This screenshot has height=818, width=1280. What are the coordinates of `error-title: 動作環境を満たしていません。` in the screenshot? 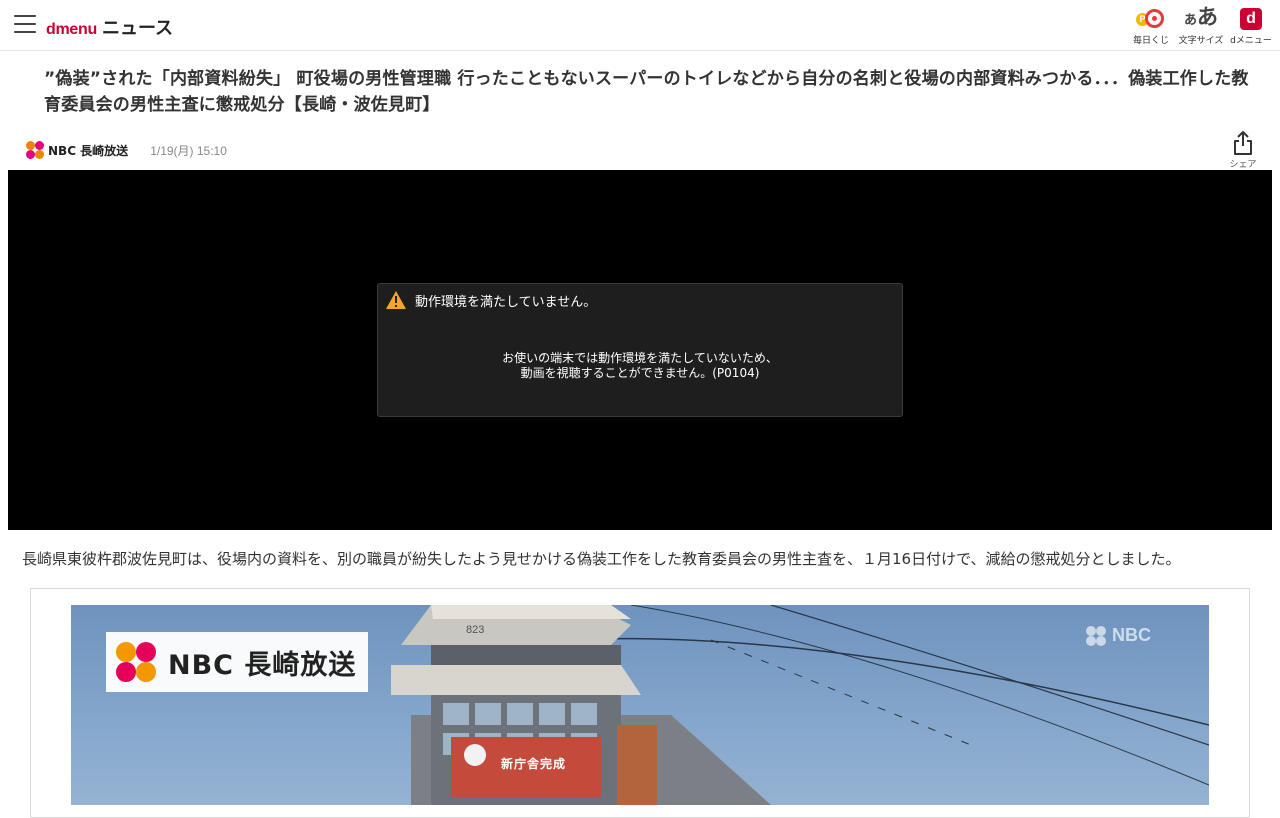 It's located at (506, 302).